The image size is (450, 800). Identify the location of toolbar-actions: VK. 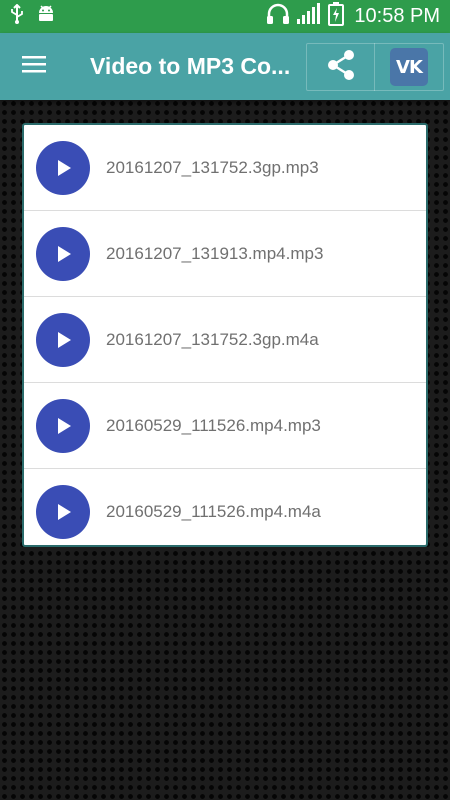
(375, 67).